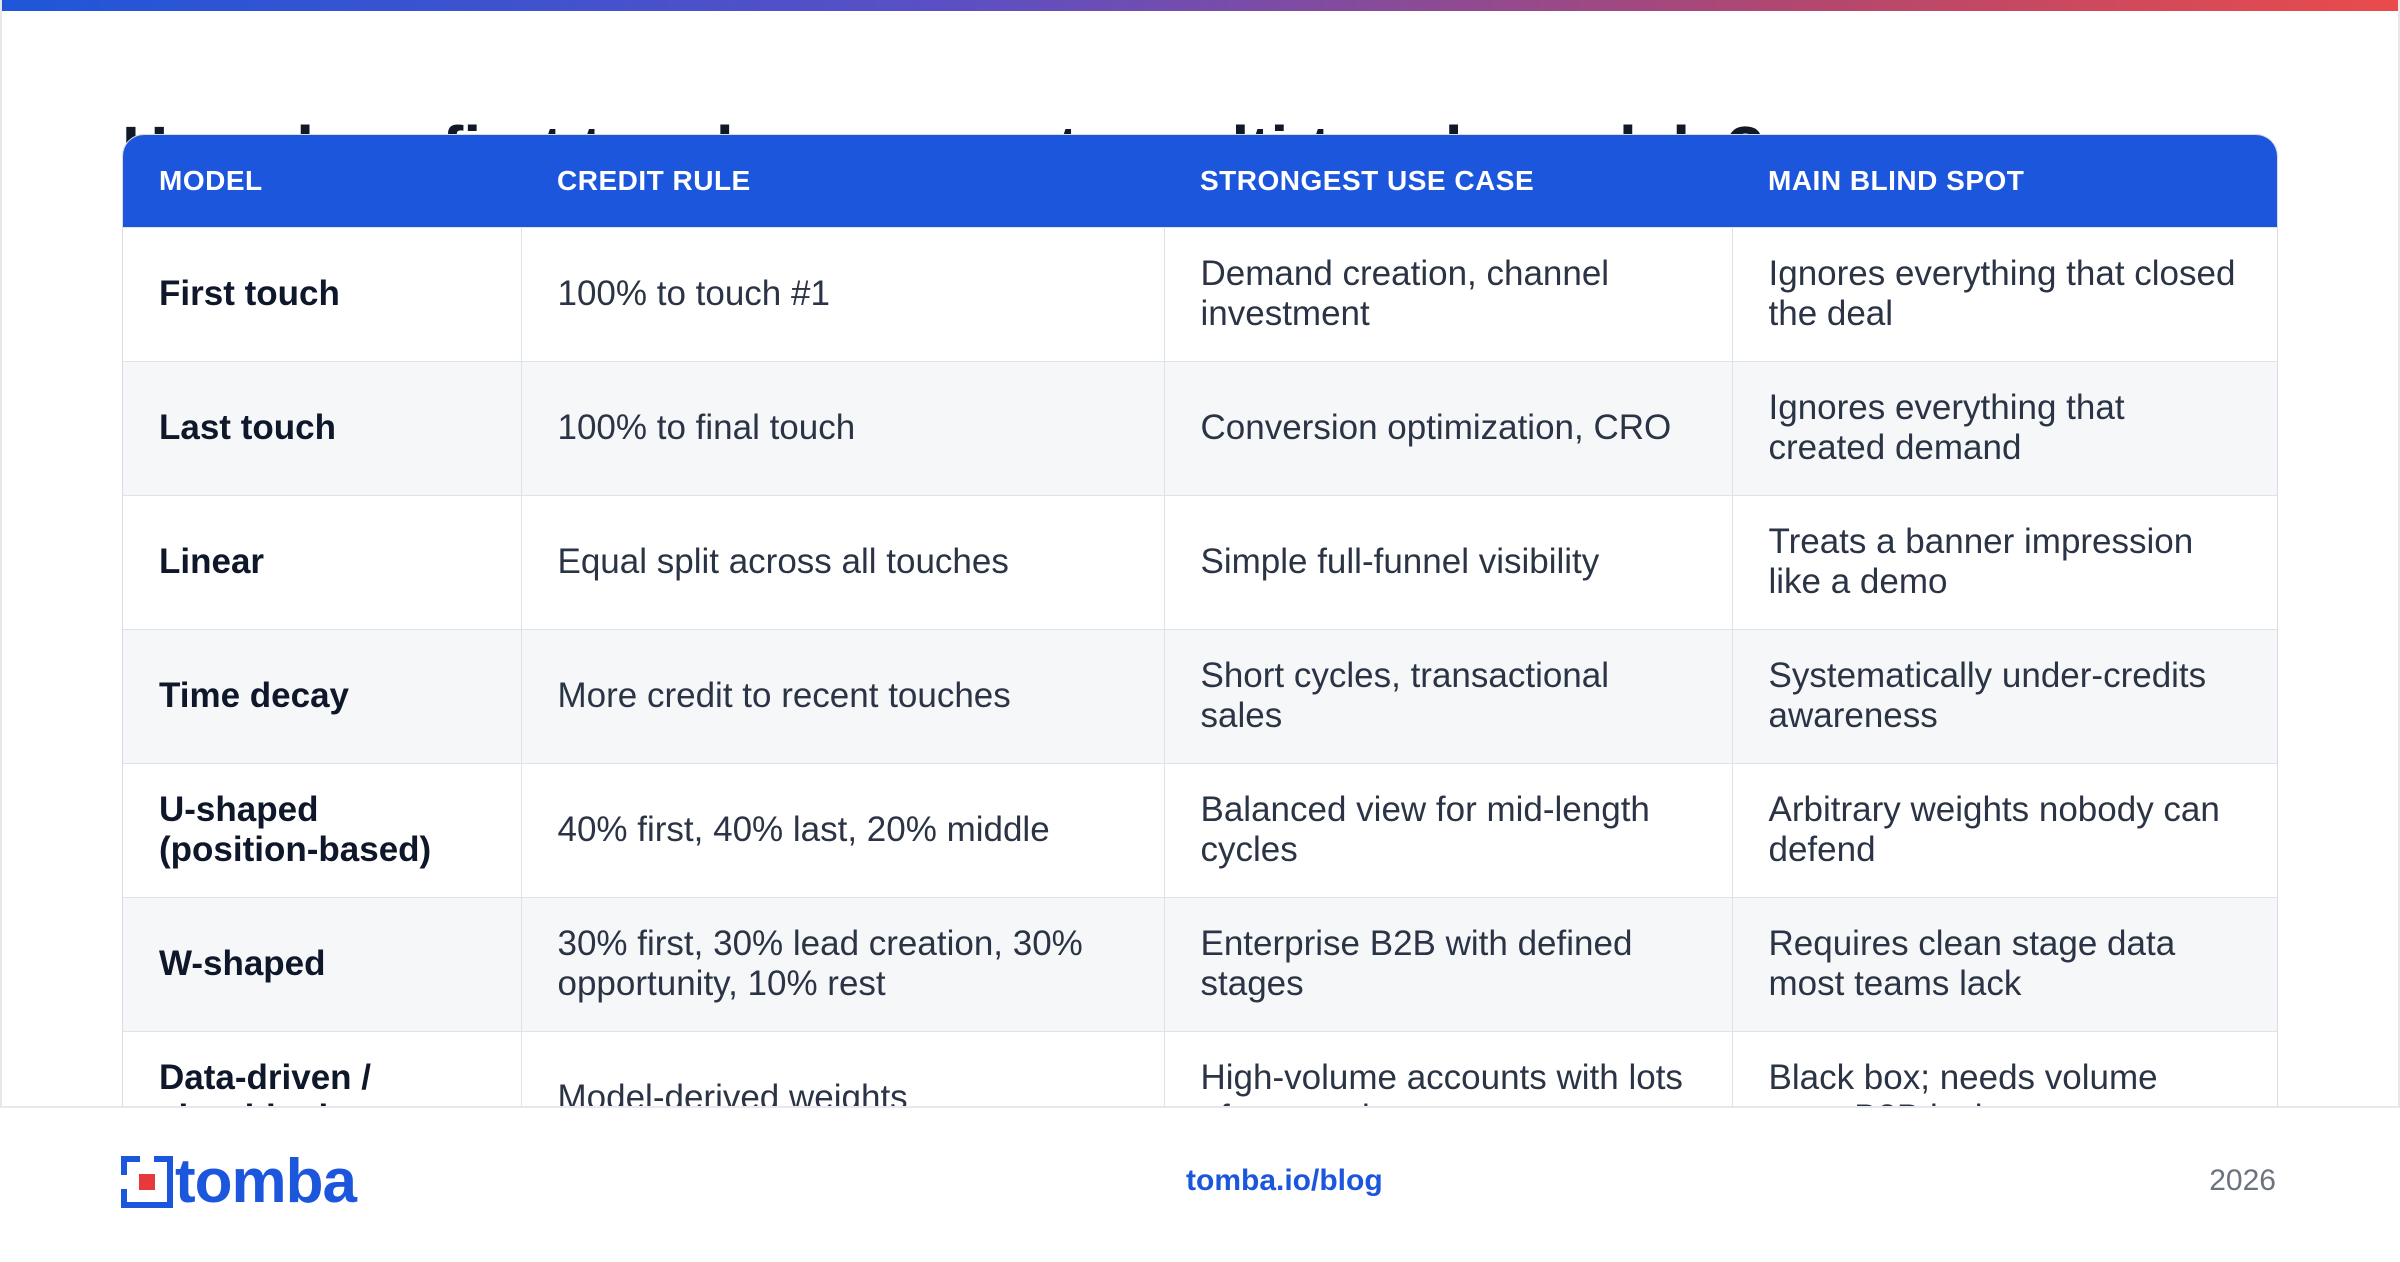 This screenshot has height=1262, width=2400. I want to click on credit-rule-cell: 100% to final touch, so click(843, 427).